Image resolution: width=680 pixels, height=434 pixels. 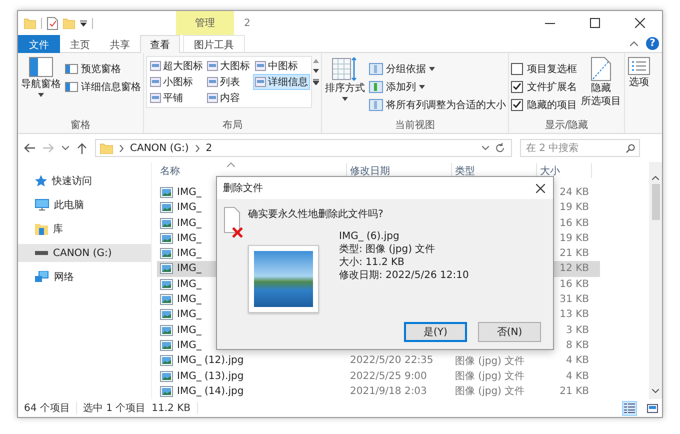 What do you see at coordinates (210, 376) in the screenshot?
I see `file-name: IMG_ (13).jpg` at bounding box center [210, 376].